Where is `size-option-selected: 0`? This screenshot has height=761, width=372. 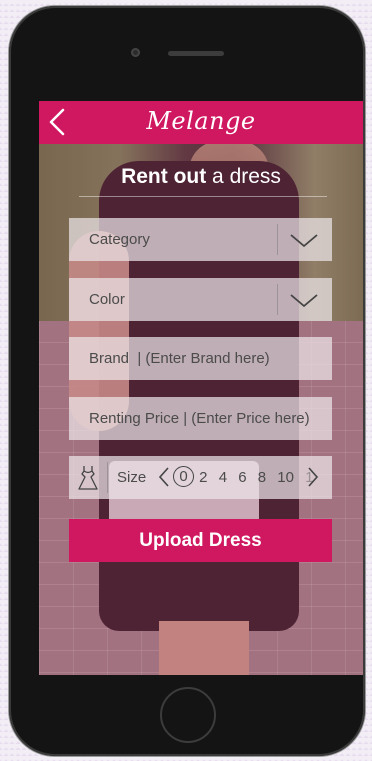
size-option-selected: 0 is located at coordinates (183, 477).